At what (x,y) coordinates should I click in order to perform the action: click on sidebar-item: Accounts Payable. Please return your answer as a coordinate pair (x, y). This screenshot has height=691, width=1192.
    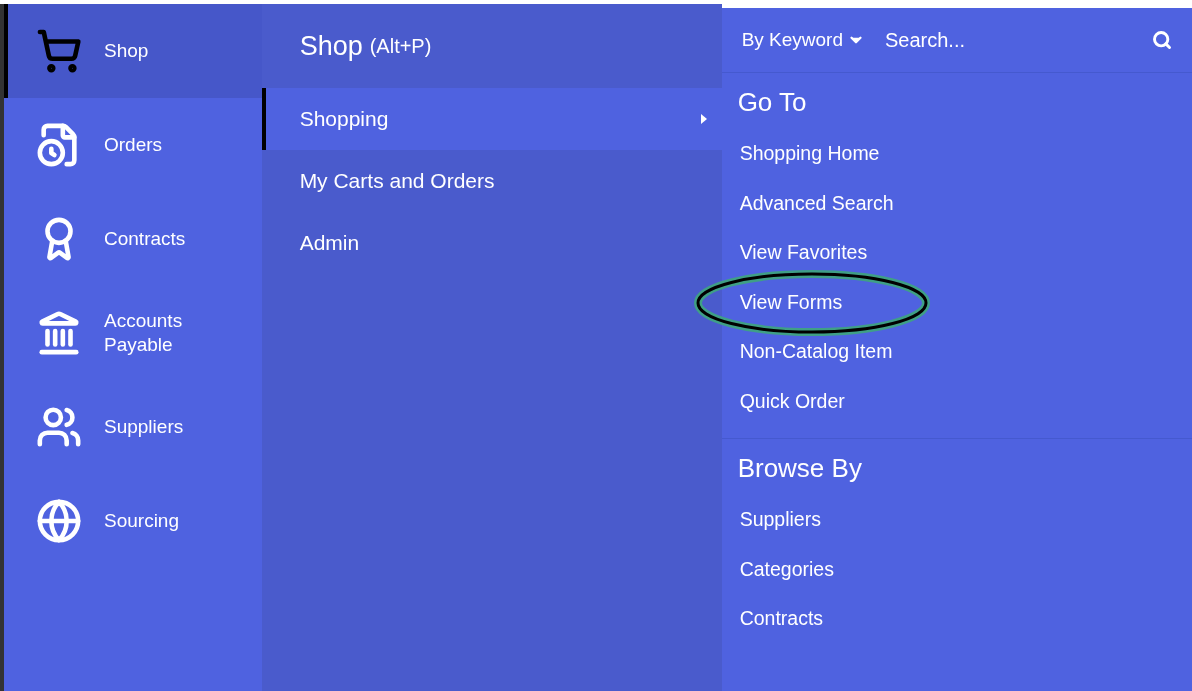
    Looking at the image, I should click on (133, 333).